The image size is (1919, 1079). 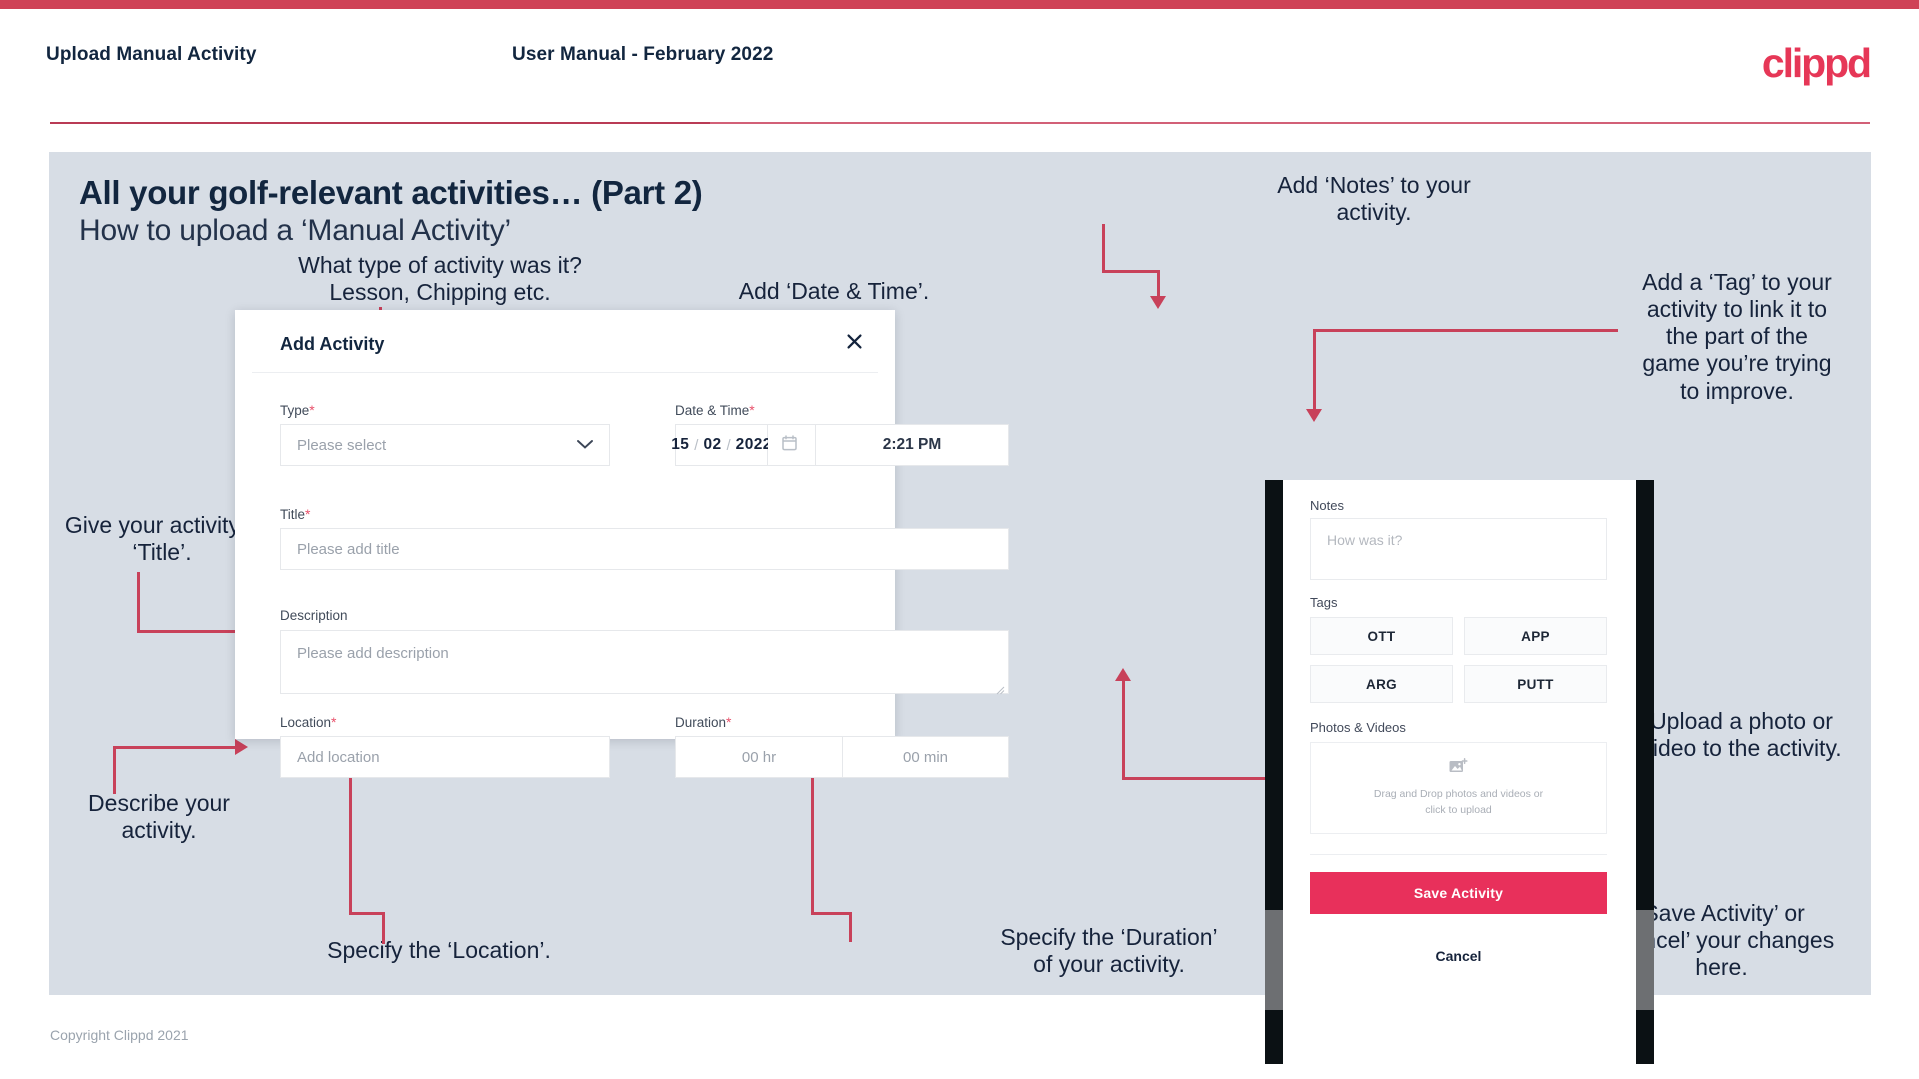 What do you see at coordinates (1816, 63) in the screenshot?
I see `clippd-logo: clippd` at bounding box center [1816, 63].